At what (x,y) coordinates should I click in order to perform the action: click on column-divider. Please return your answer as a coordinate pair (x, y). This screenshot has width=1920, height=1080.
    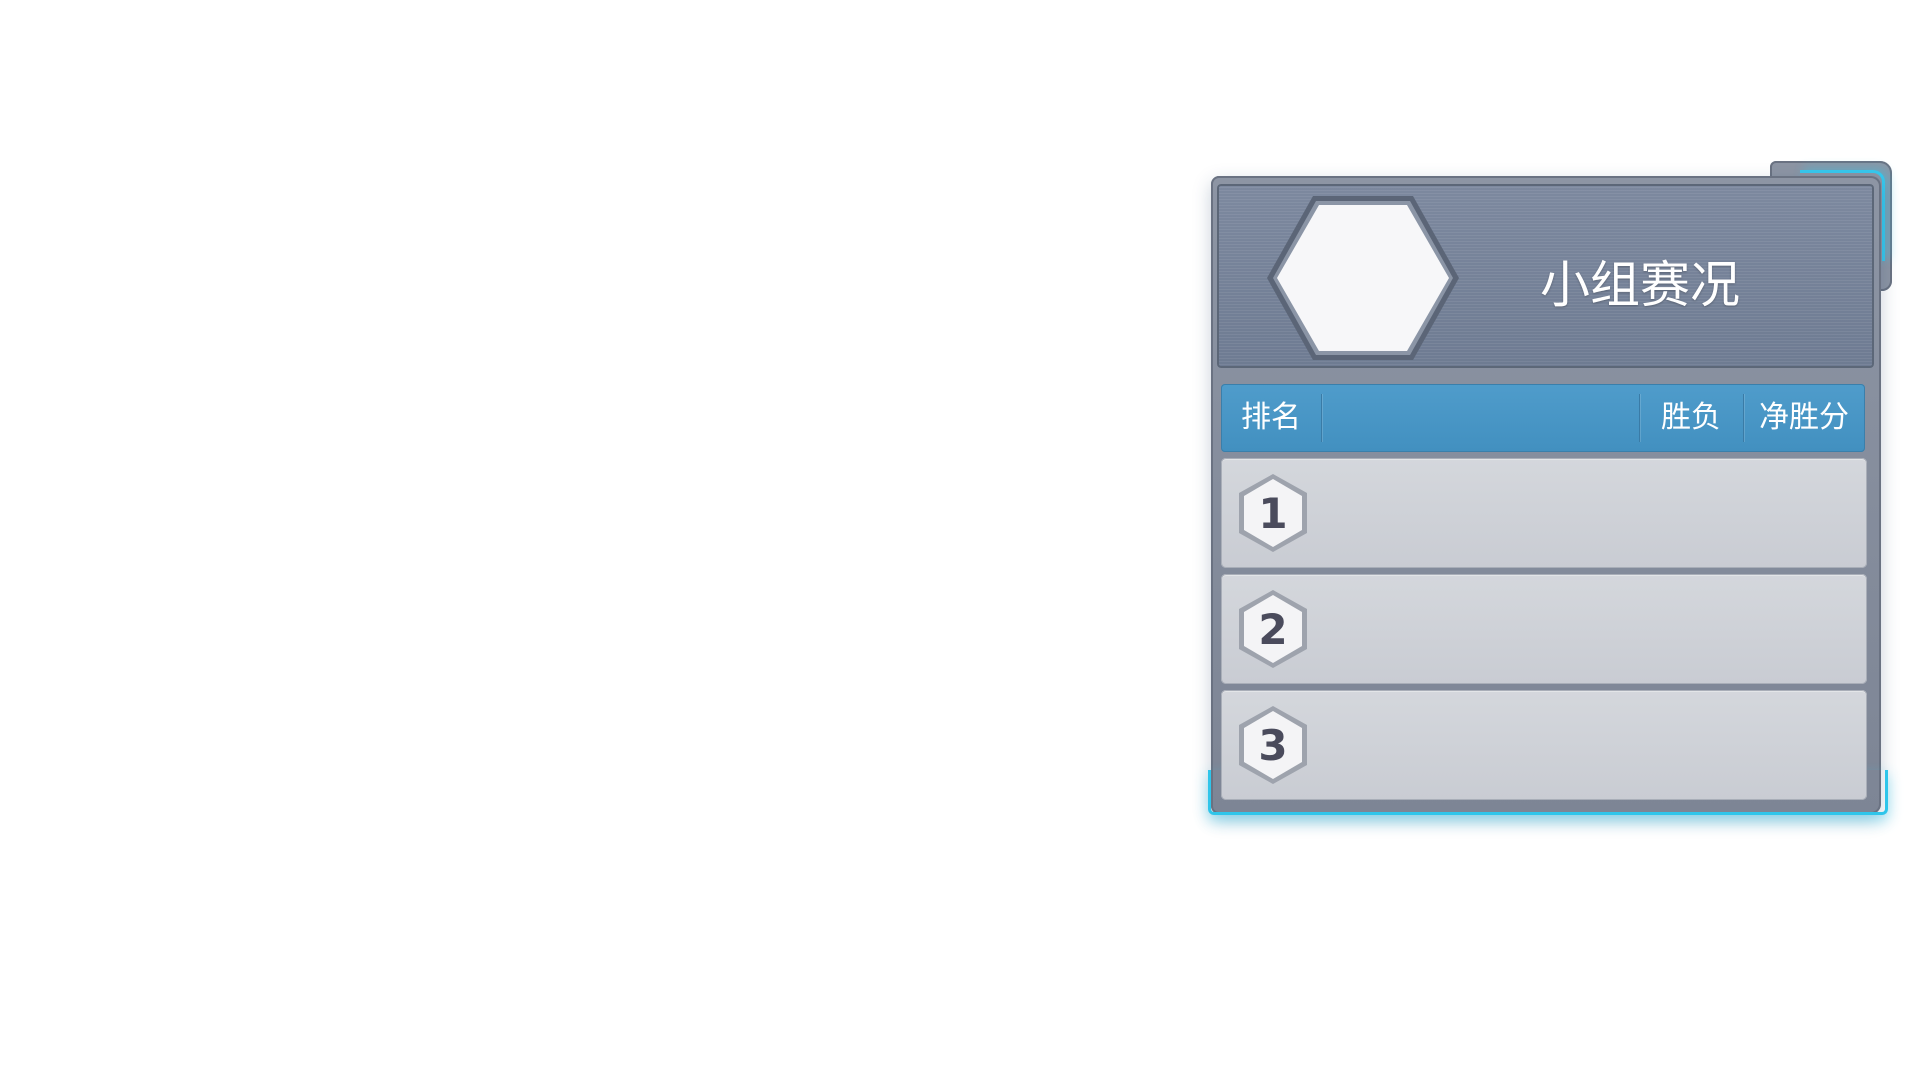
    Looking at the image, I should click on (1321, 418).